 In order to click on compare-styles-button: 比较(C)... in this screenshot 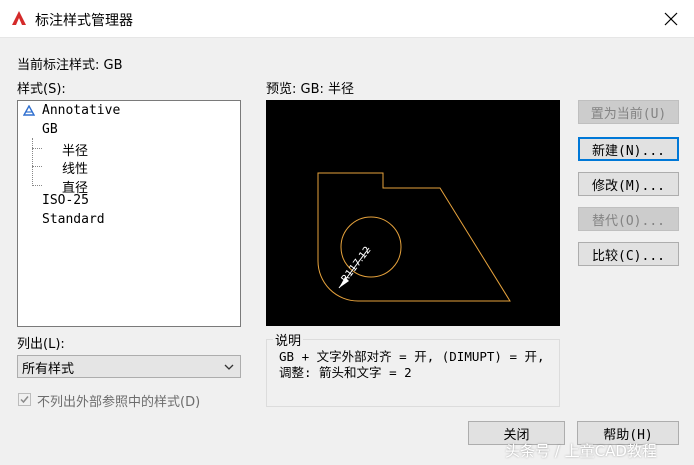, I will do `click(628, 254)`.